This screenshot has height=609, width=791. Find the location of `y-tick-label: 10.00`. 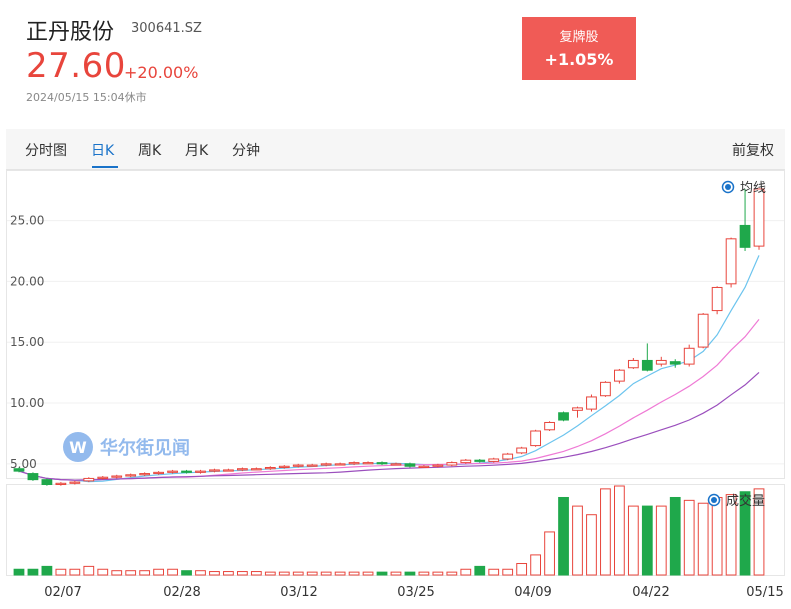

y-tick-label: 10.00 is located at coordinates (27, 403).